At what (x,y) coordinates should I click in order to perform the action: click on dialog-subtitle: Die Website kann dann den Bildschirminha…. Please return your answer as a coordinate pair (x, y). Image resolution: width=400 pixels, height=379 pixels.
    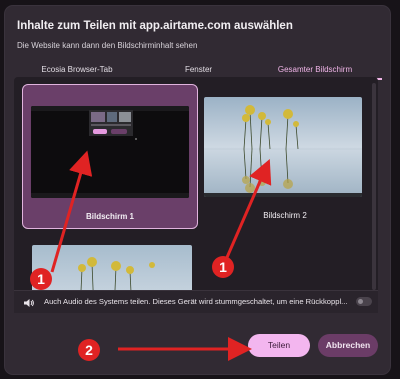
    Looking at the image, I should click on (107, 45).